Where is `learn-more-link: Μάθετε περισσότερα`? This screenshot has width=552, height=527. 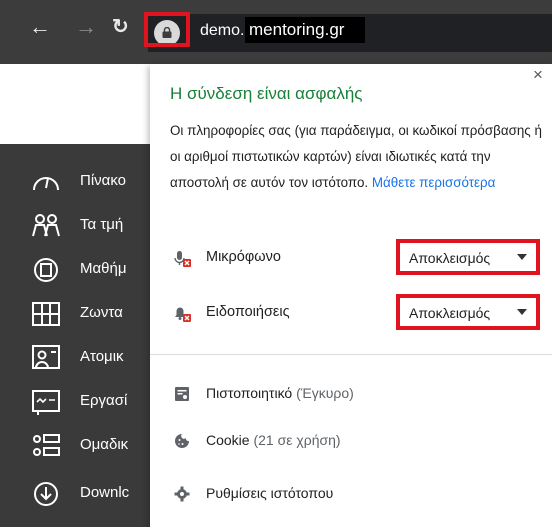 learn-more-link: Μάθετε περισσότερα is located at coordinates (434, 182).